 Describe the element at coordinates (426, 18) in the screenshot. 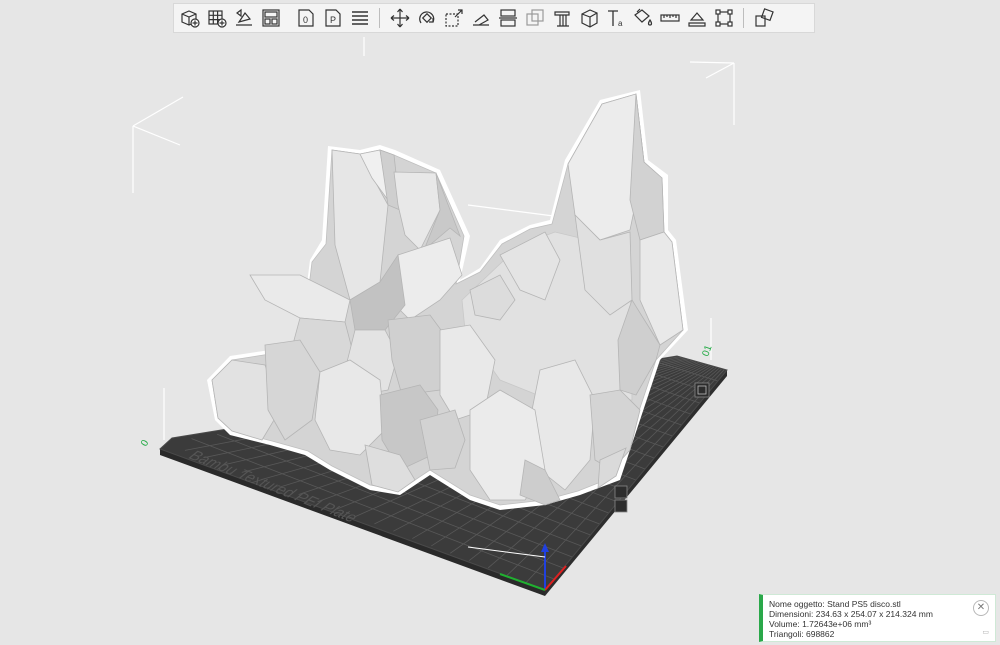

I see `rotate-icon` at that location.